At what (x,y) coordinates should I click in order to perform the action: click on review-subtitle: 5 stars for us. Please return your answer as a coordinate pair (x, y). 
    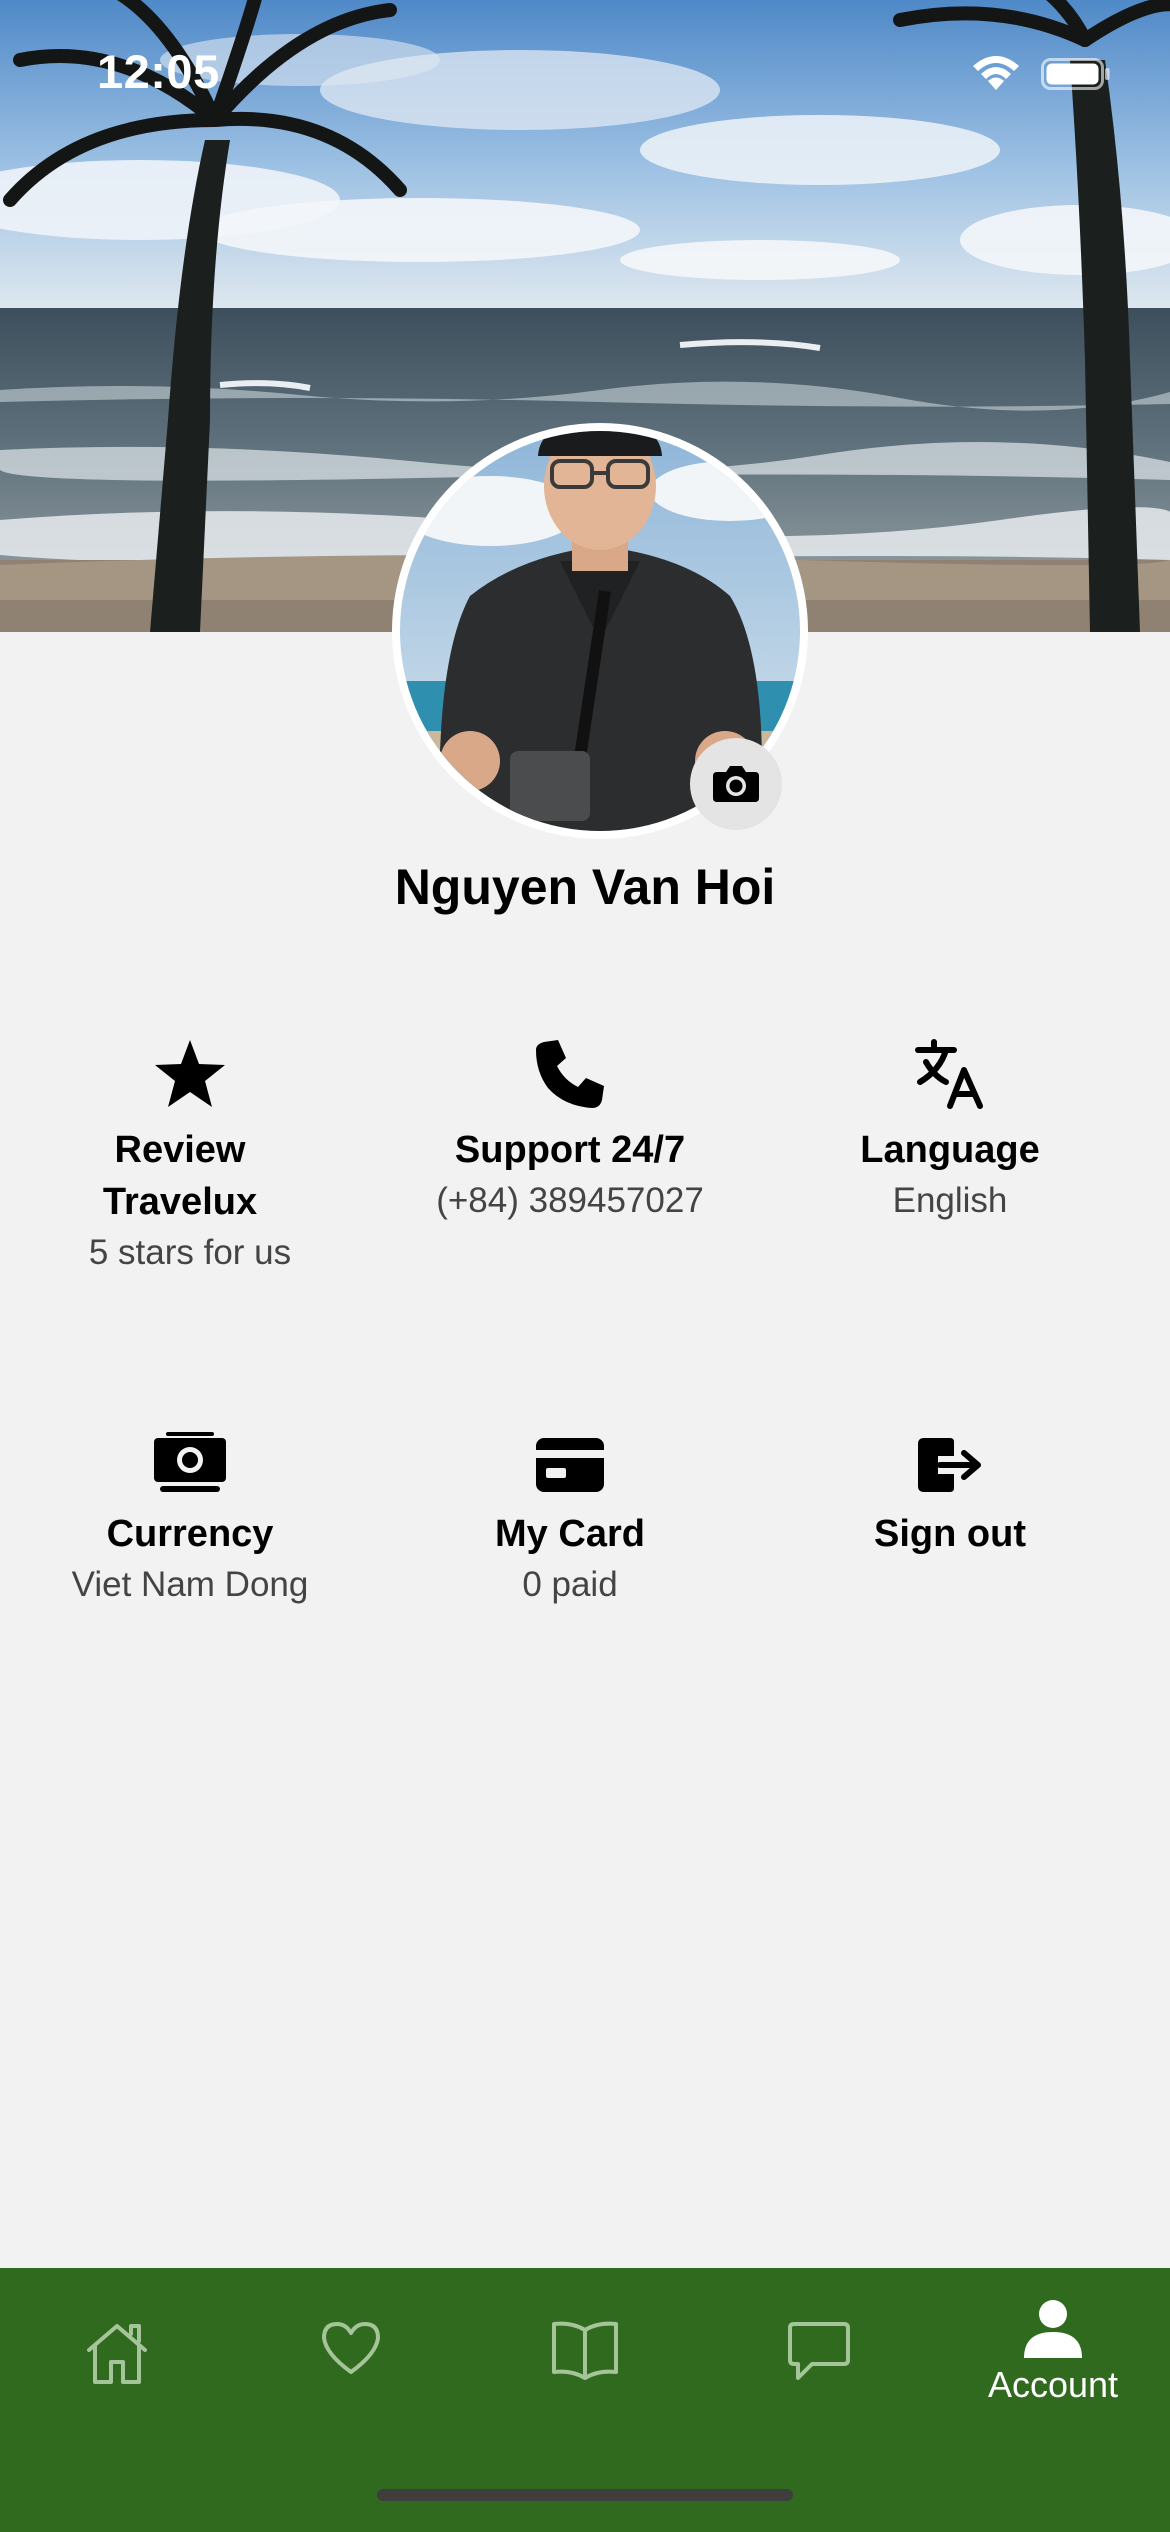
    Looking at the image, I should click on (190, 1252).